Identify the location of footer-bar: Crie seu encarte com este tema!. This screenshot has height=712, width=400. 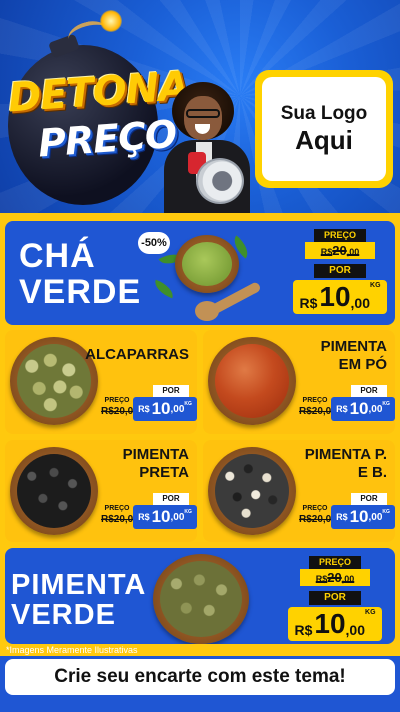
(200, 684).